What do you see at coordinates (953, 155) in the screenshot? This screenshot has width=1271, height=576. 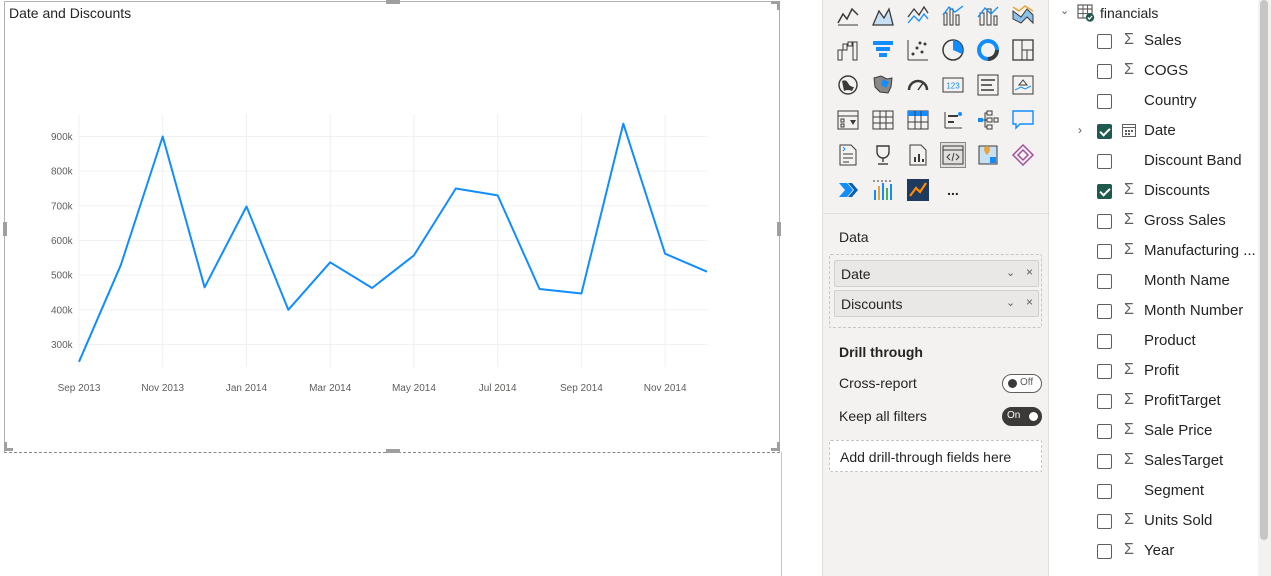 I see `html-content-icon` at bounding box center [953, 155].